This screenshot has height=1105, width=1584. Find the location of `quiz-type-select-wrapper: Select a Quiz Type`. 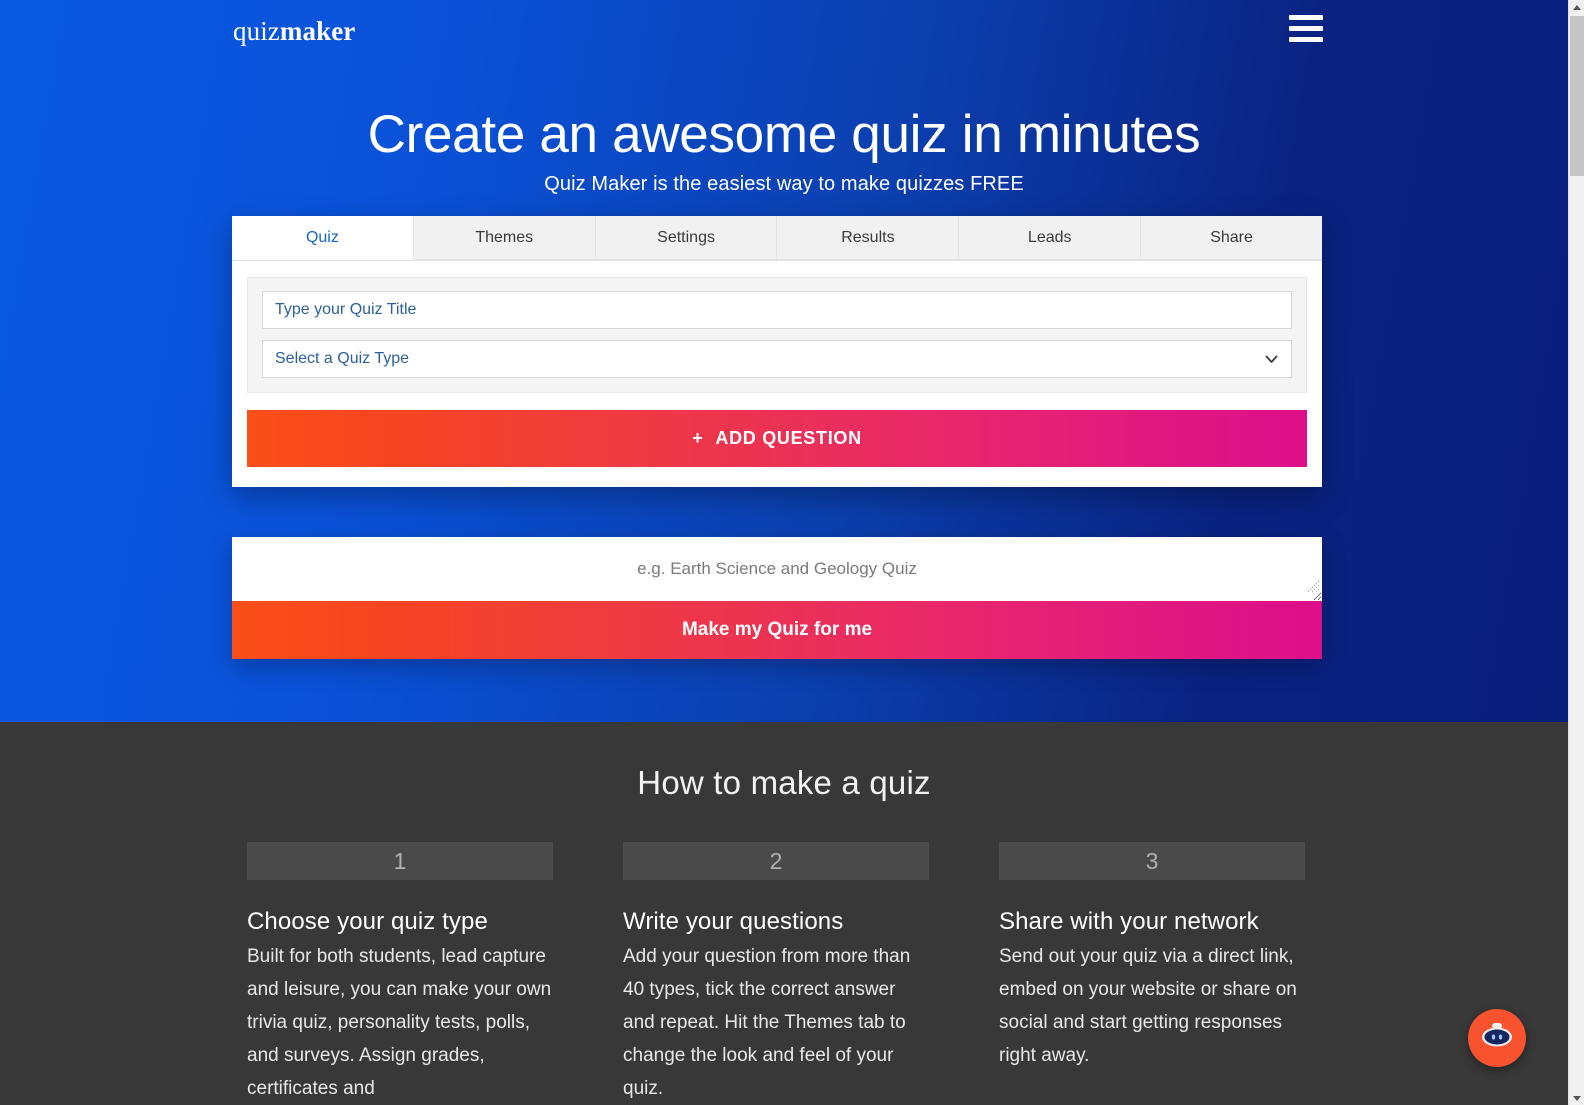

quiz-type-select-wrapper: Select a Quiz Type is located at coordinates (777, 359).